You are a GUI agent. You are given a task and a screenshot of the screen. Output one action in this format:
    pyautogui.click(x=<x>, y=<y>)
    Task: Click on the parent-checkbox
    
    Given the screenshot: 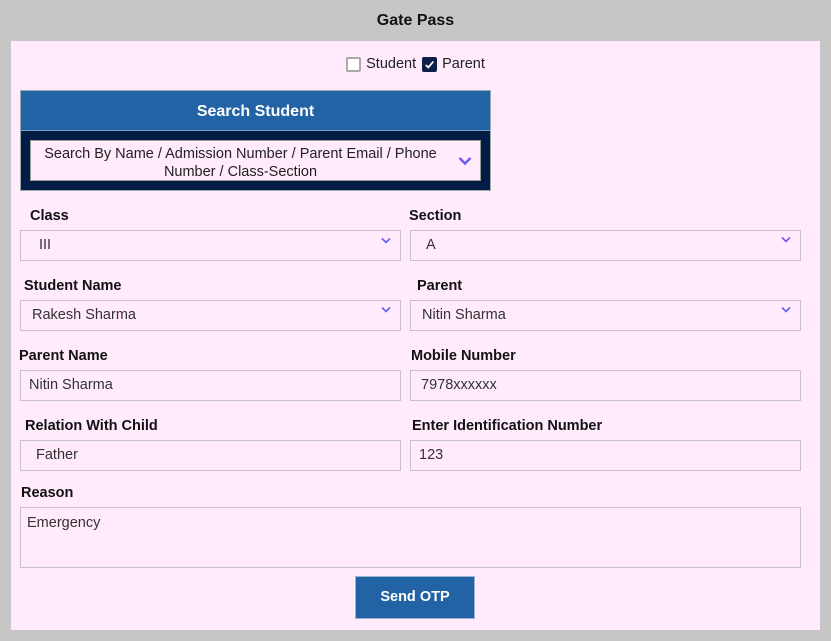 What is the action you would take?
    pyautogui.click(x=430, y=64)
    